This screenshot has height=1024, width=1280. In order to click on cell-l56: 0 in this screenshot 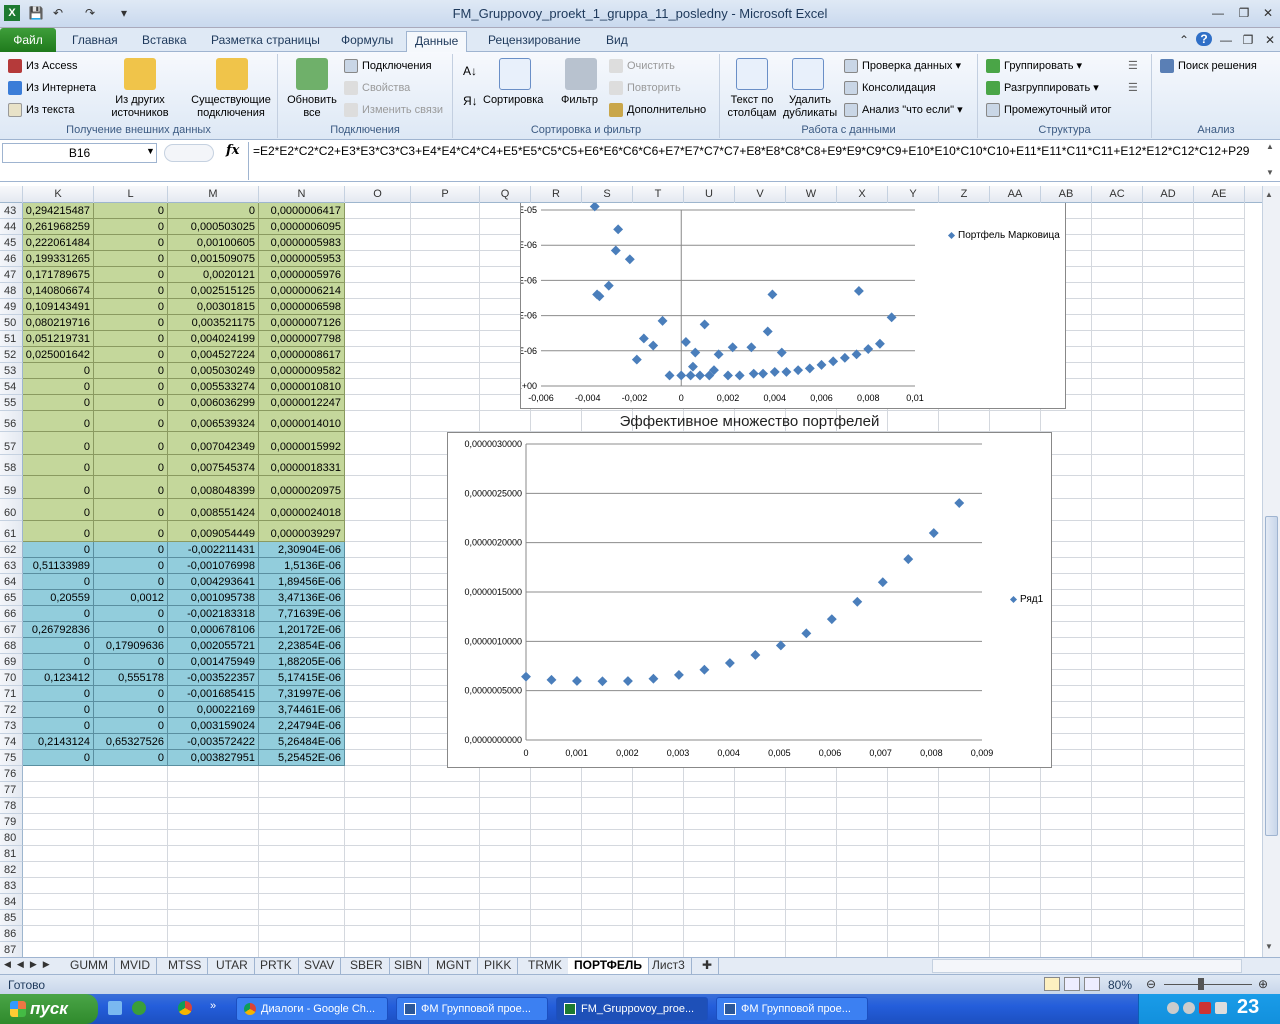, I will do `click(131, 421)`.